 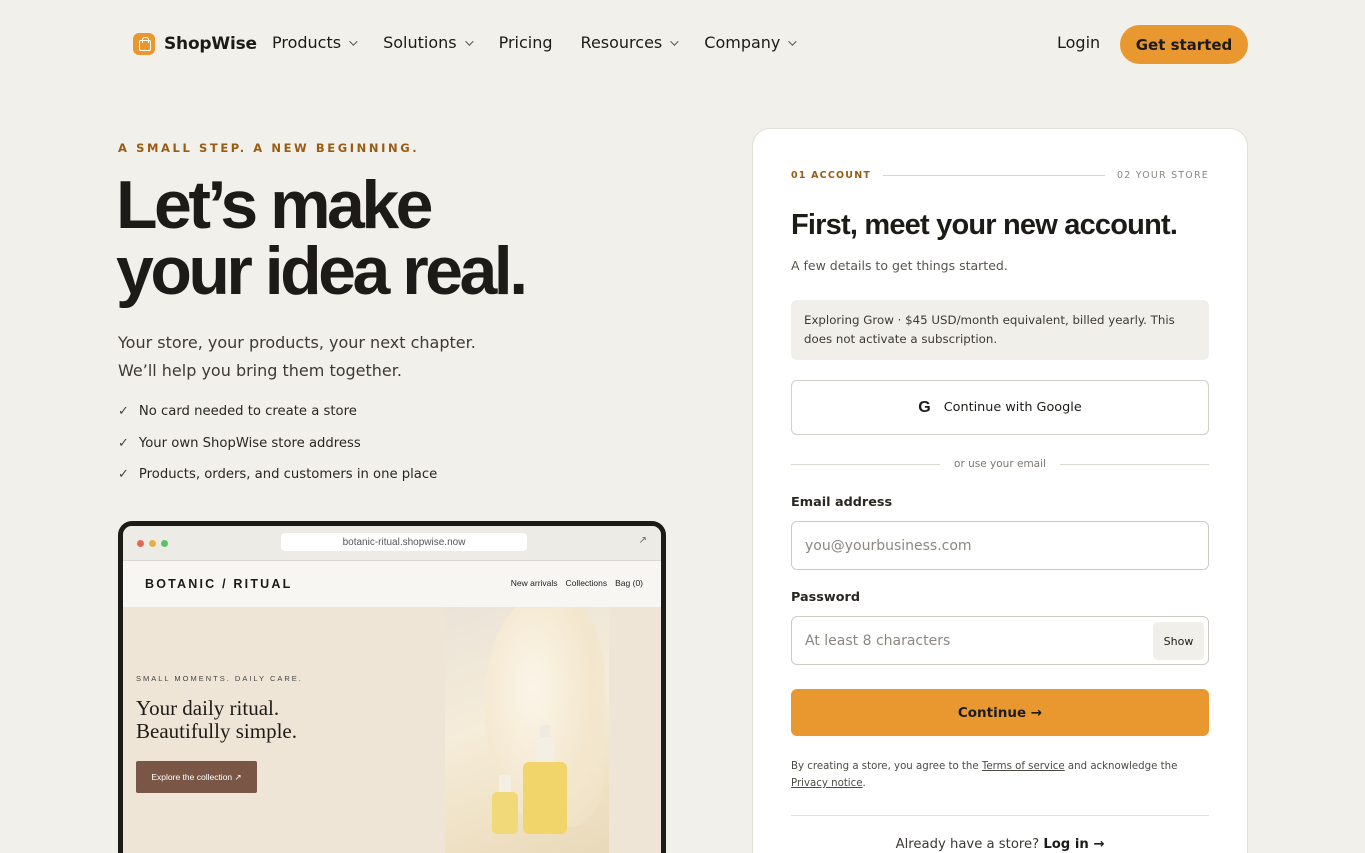 What do you see at coordinates (216, 731) in the screenshot?
I see `mock-title-line: Beautifully simple.` at bounding box center [216, 731].